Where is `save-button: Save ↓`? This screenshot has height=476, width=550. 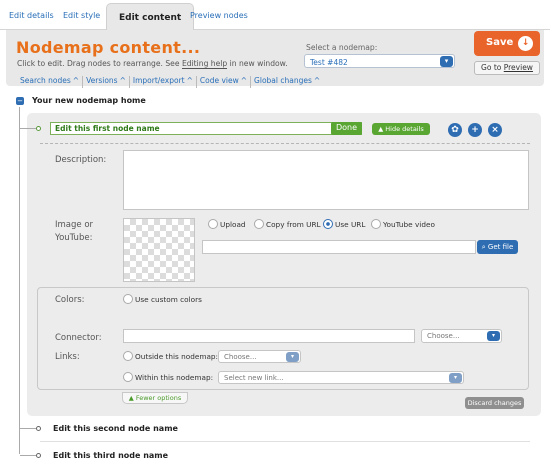
save-button: Save ↓ is located at coordinates (507, 43).